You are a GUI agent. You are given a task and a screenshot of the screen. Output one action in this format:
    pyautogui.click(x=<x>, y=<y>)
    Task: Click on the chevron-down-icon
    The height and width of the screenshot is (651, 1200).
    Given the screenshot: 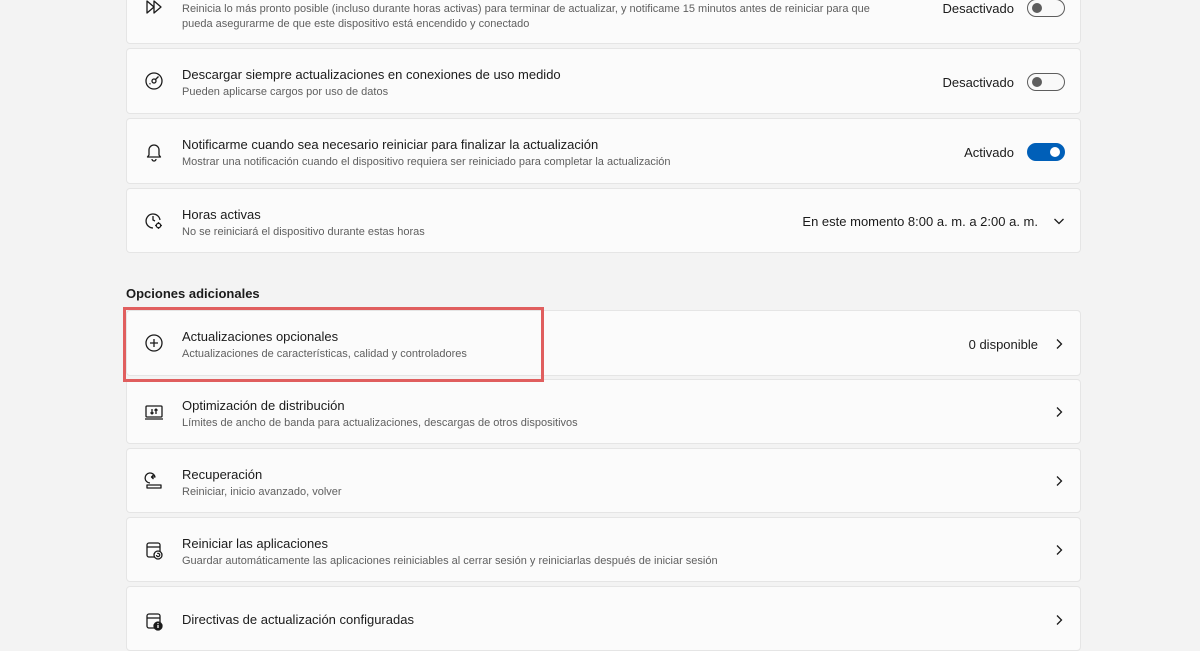 What is the action you would take?
    pyautogui.click(x=1059, y=221)
    